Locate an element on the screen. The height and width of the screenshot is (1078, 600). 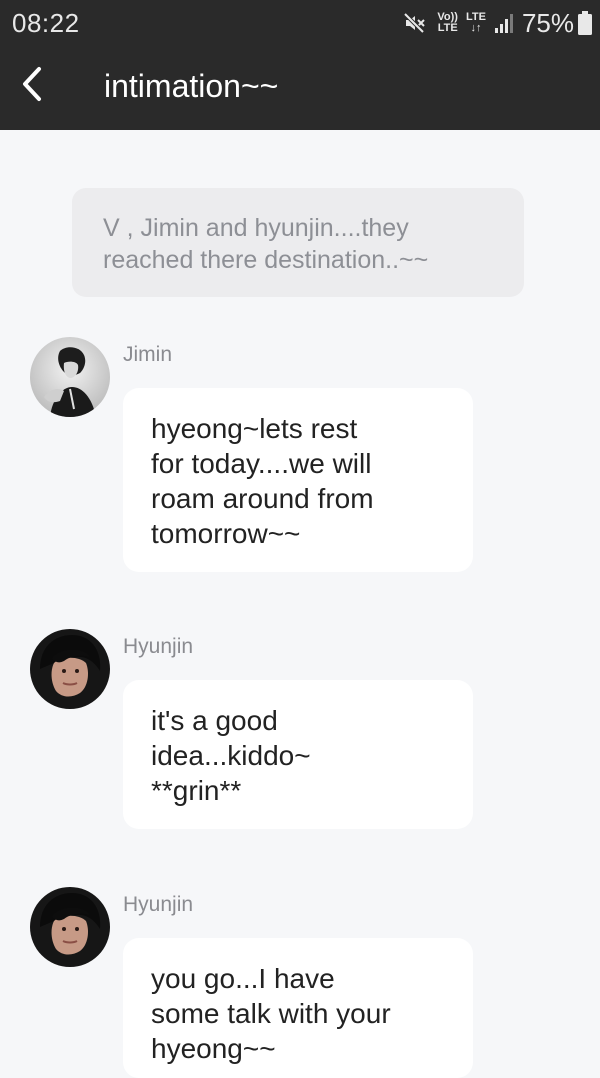
message-line: for today....we will is located at coordinates (261, 463).